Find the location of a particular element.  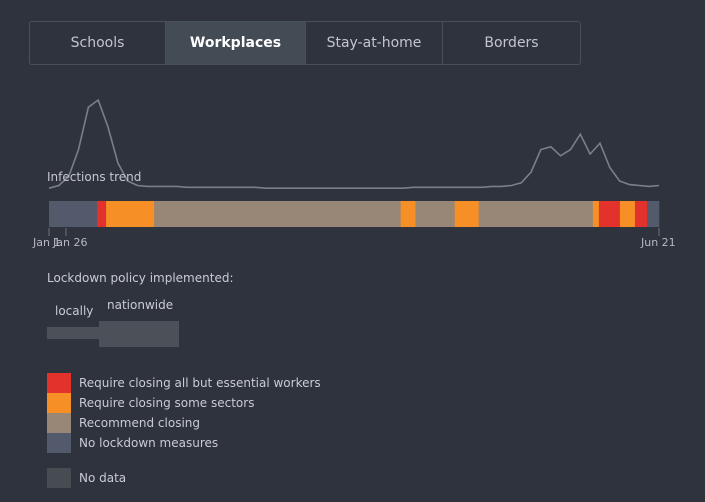

legend-label: Recommend closing is located at coordinates (140, 423).